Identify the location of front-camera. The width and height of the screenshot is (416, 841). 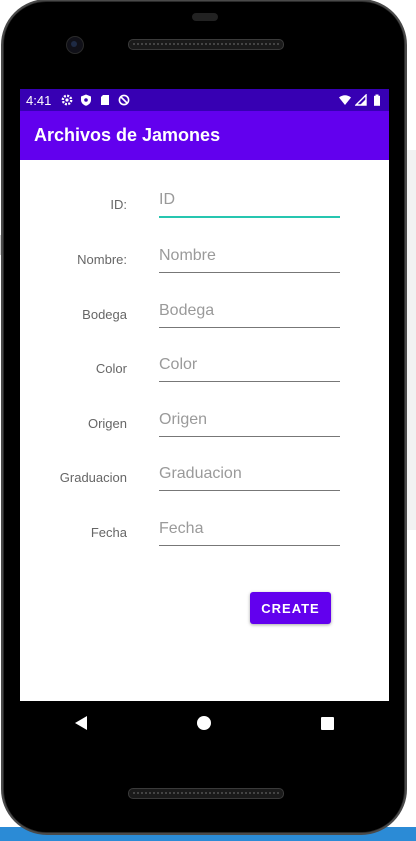
(75, 45).